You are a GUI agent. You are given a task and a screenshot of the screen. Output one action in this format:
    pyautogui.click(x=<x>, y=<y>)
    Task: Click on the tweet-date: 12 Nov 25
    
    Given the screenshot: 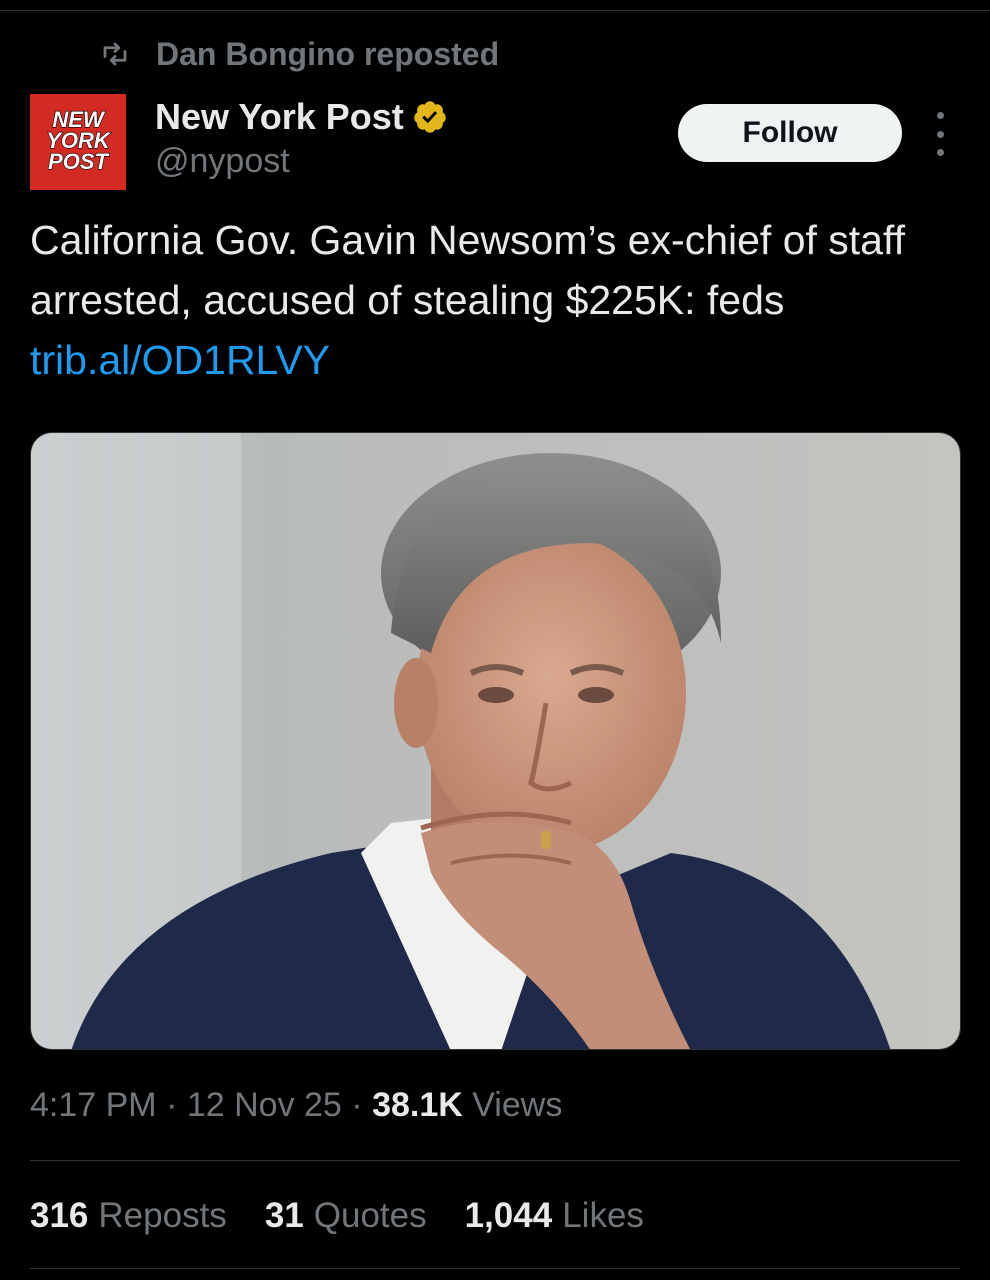 What is the action you would take?
    pyautogui.click(x=264, y=1105)
    